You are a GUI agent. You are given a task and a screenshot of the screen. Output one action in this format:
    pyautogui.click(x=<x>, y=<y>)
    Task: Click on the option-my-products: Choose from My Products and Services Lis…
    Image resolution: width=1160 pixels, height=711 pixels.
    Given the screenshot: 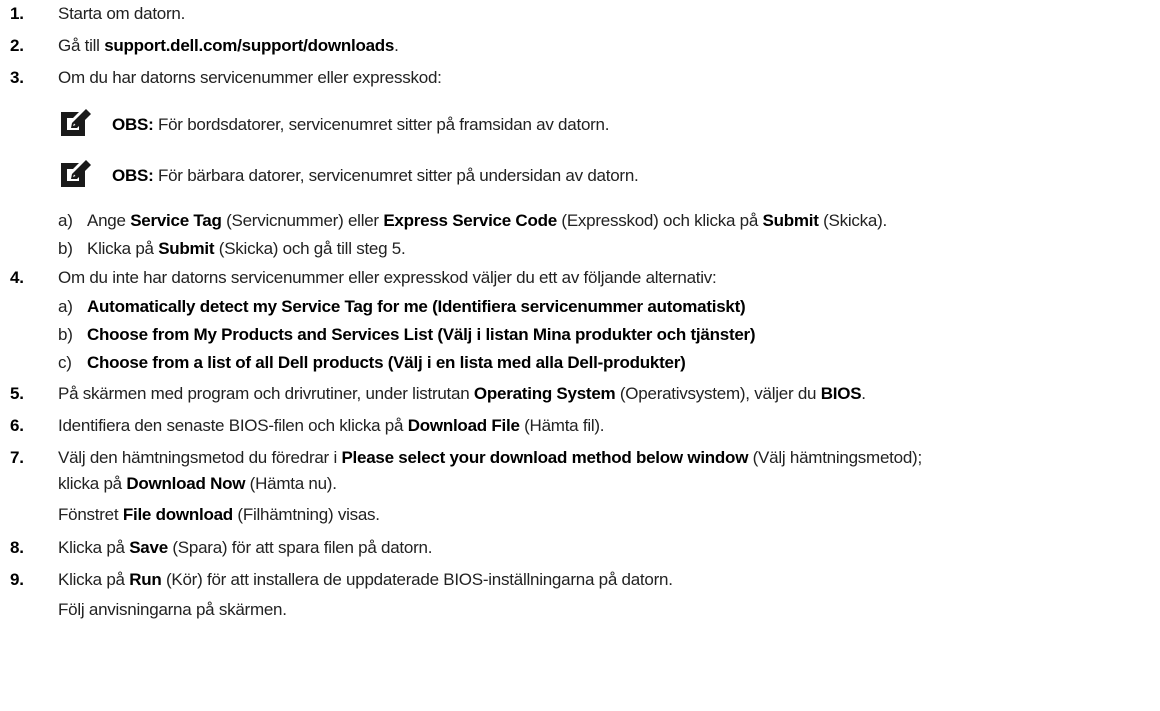 What is the action you would take?
    pyautogui.click(x=421, y=335)
    